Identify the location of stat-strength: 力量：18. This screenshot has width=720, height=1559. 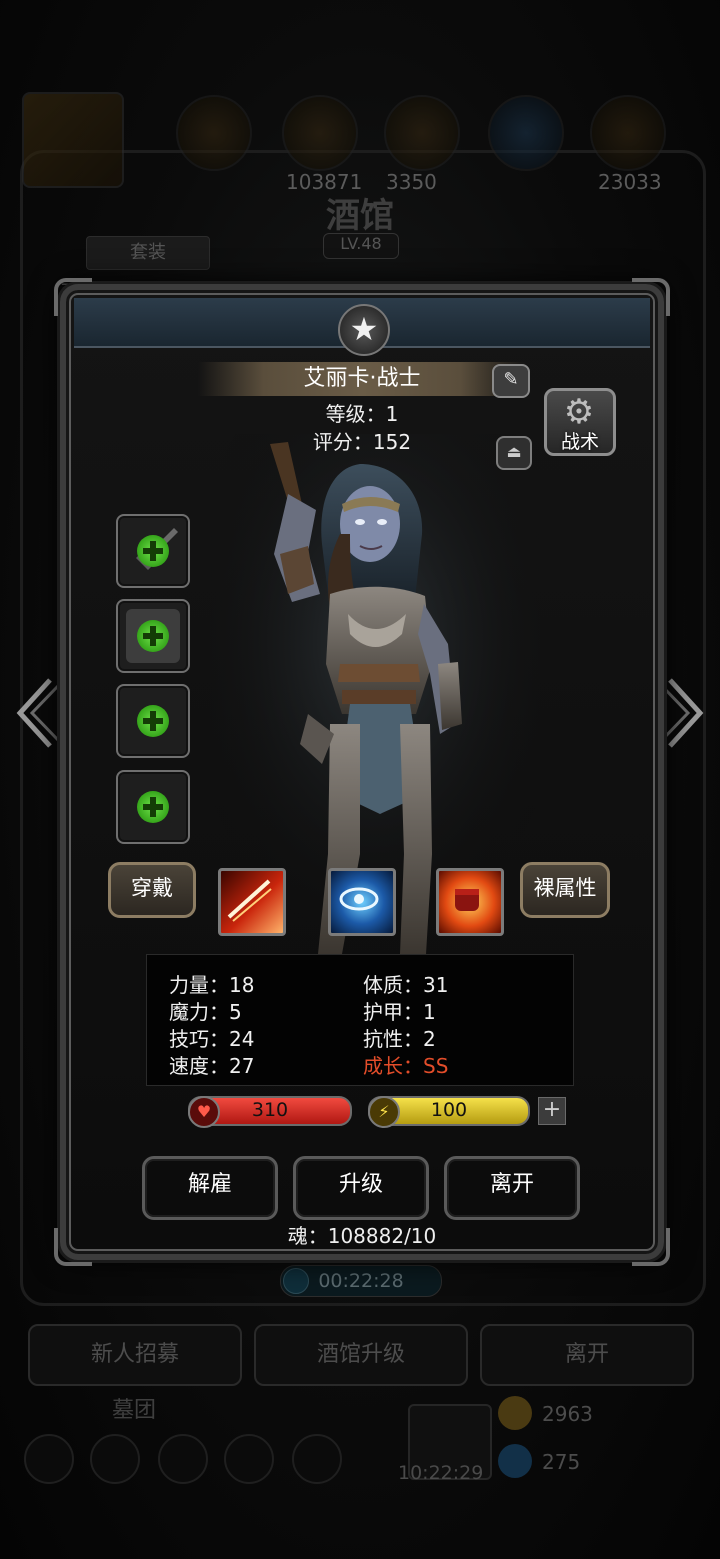
(212, 985).